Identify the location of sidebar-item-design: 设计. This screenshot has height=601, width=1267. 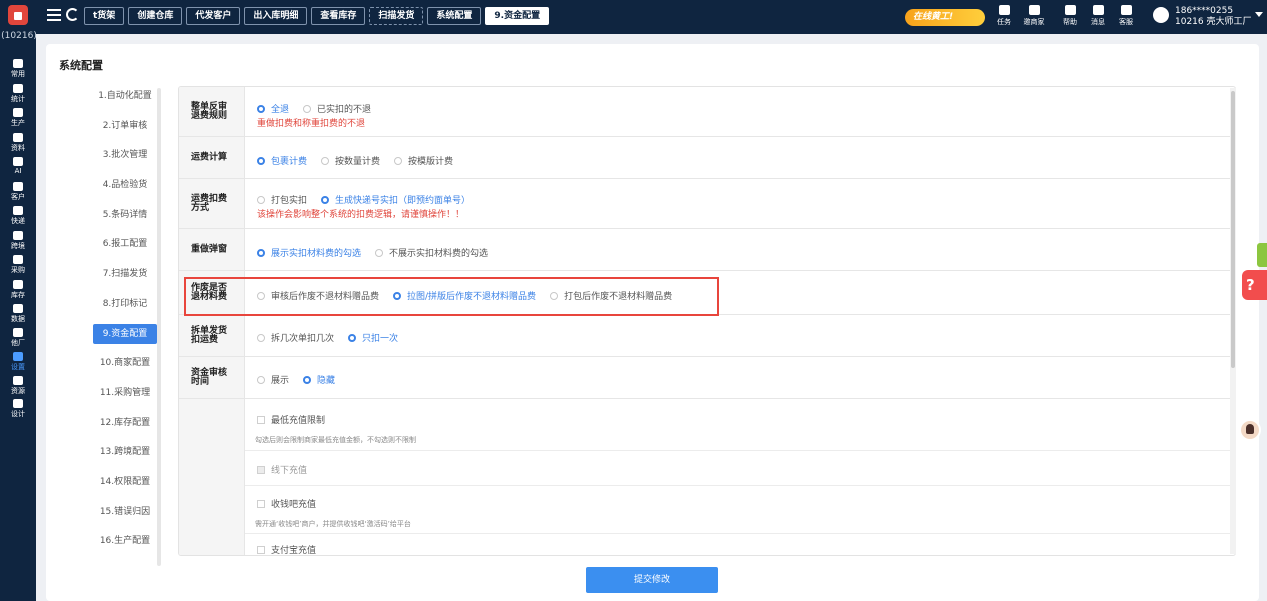
(18, 409).